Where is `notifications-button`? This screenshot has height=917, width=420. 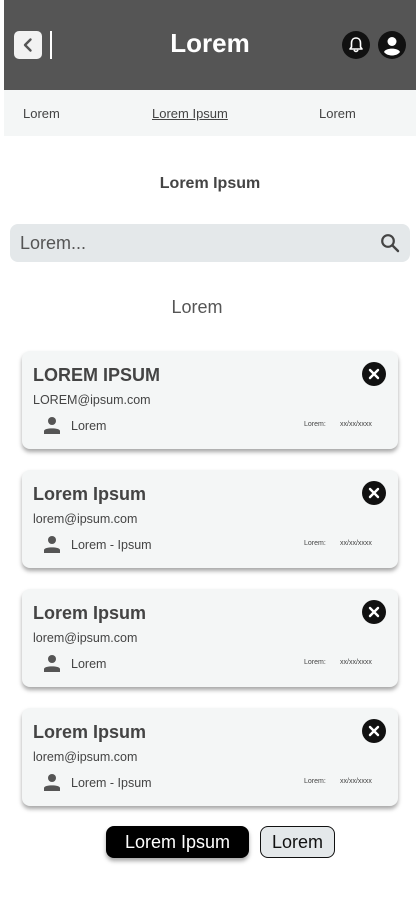
notifications-button is located at coordinates (356, 45).